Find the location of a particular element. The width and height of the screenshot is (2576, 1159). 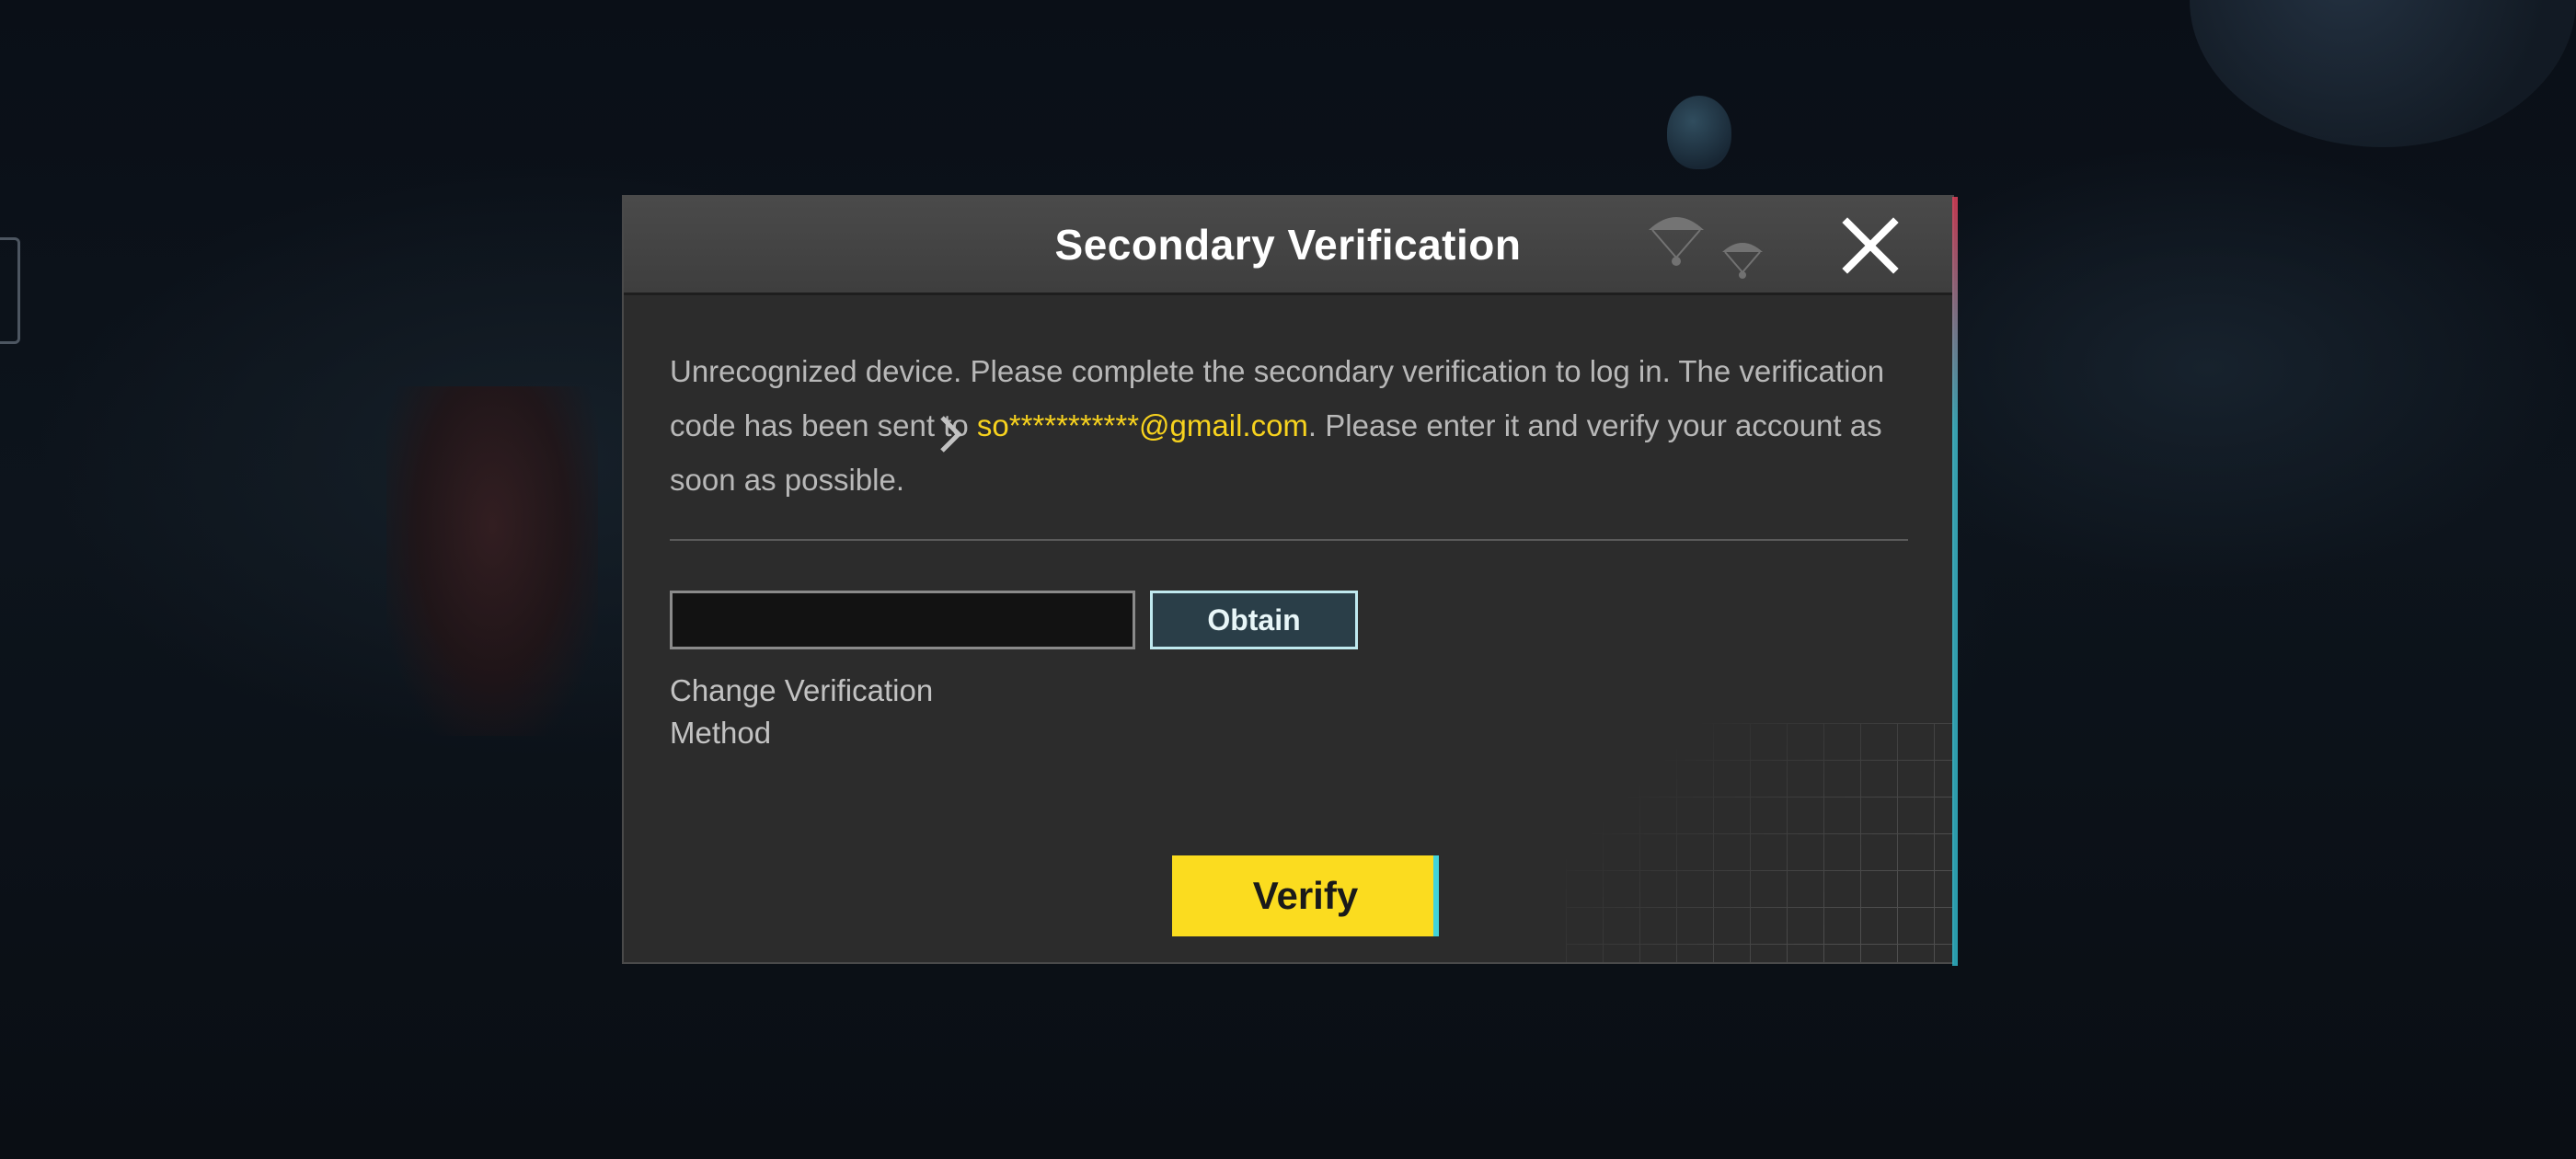

close-button is located at coordinates (1870, 245).